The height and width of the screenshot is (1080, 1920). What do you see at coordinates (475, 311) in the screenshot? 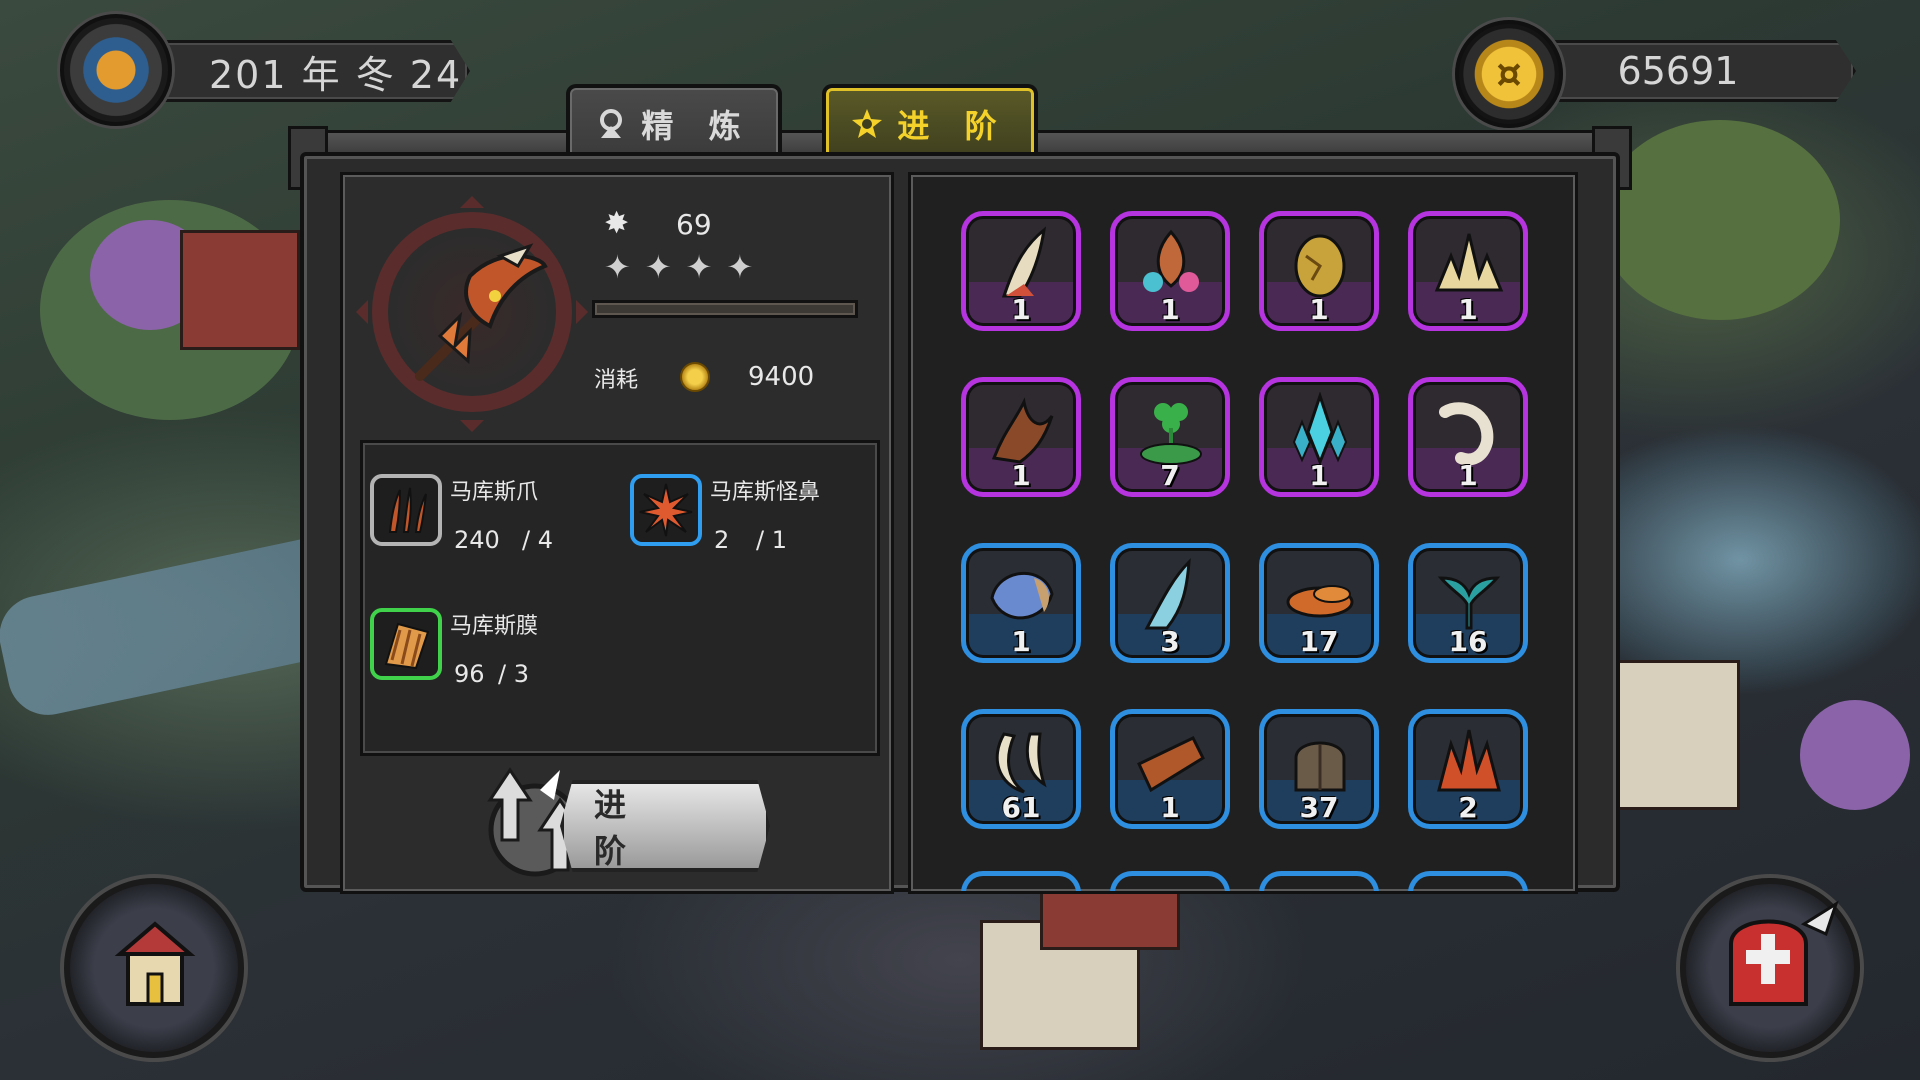
I see `weapon-axe-icon` at bounding box center [475, 311].